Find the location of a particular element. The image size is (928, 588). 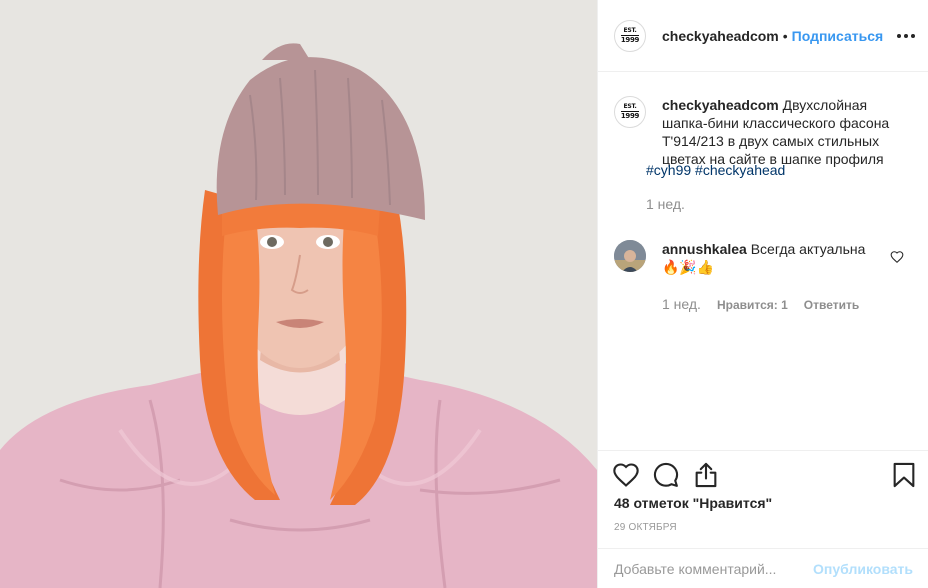

post-header: EST. 1999 checkyaheadcom • Подписаться is located at coordinates (763, 36).